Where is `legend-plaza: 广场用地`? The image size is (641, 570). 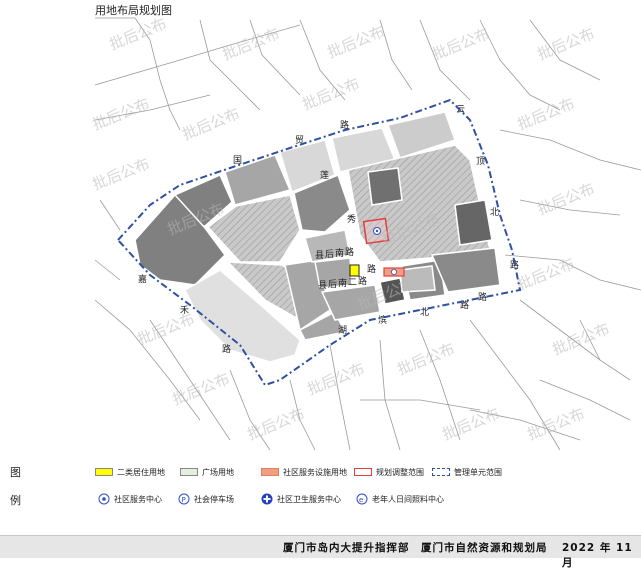
legend-plaza: 广场用地 is located at coordinates (207, 472).